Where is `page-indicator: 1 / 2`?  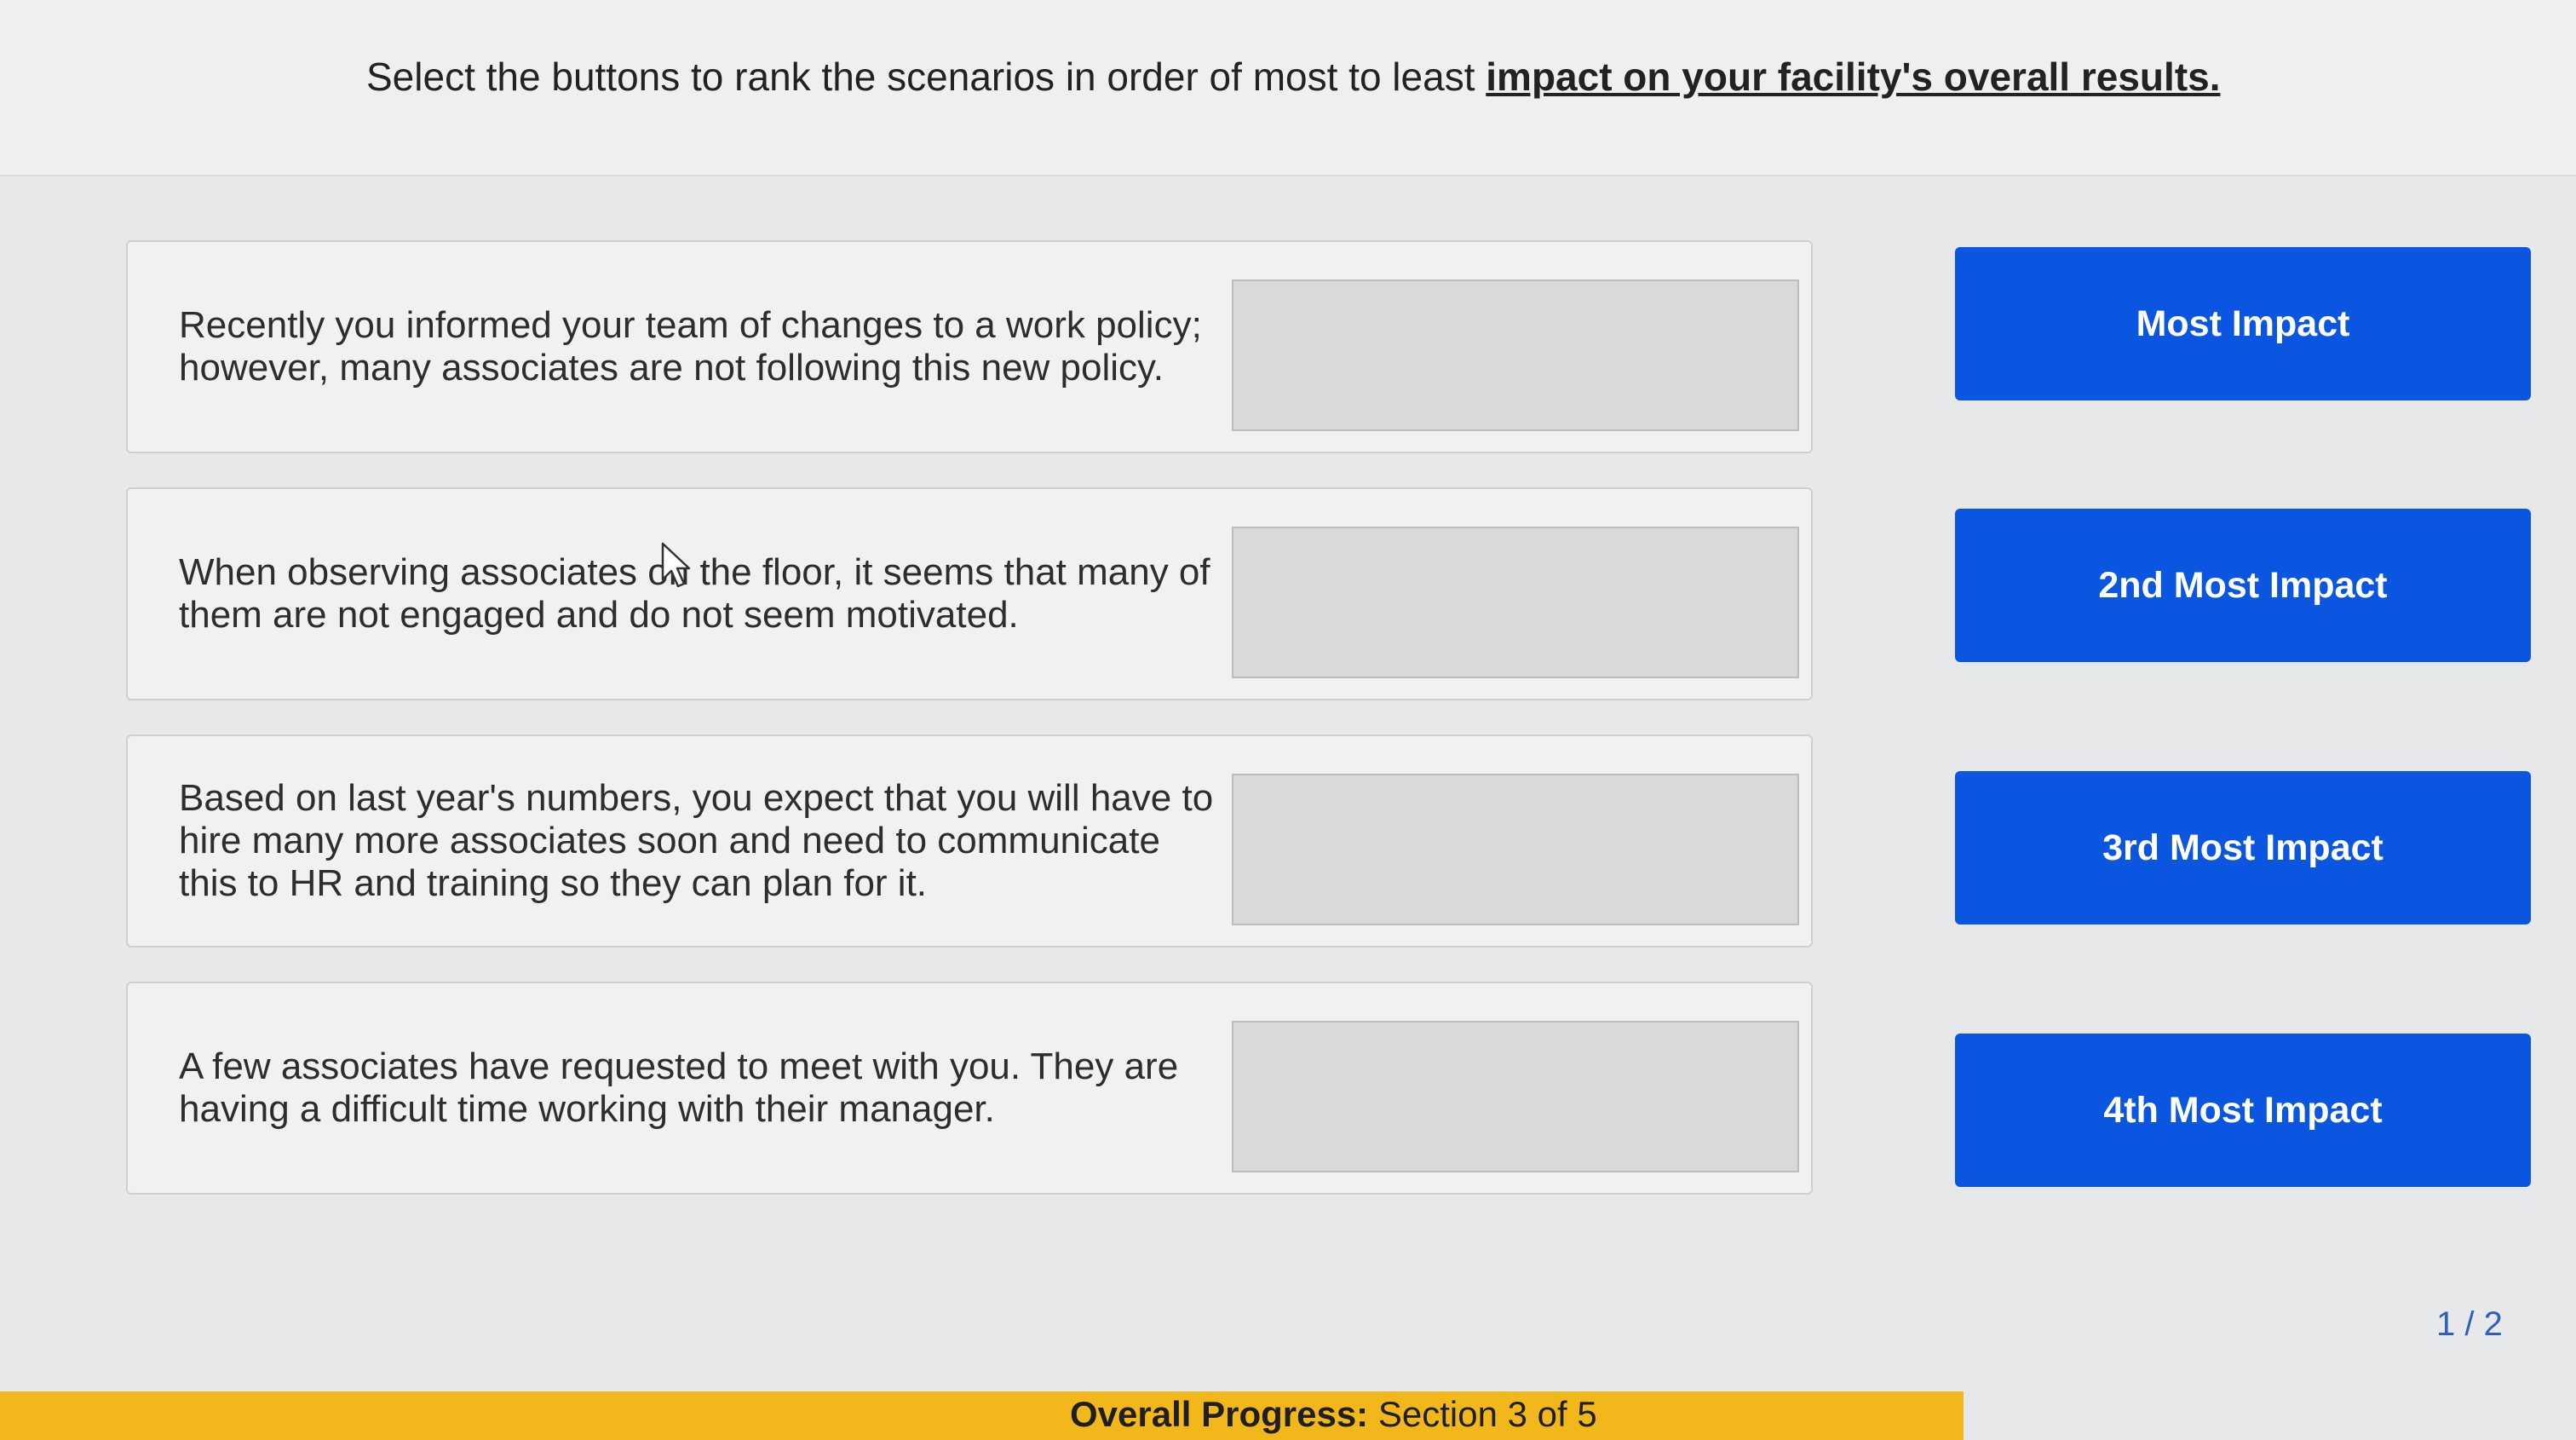
page-indicator: 1 / 2 is located at coordinates (2470, 1324).